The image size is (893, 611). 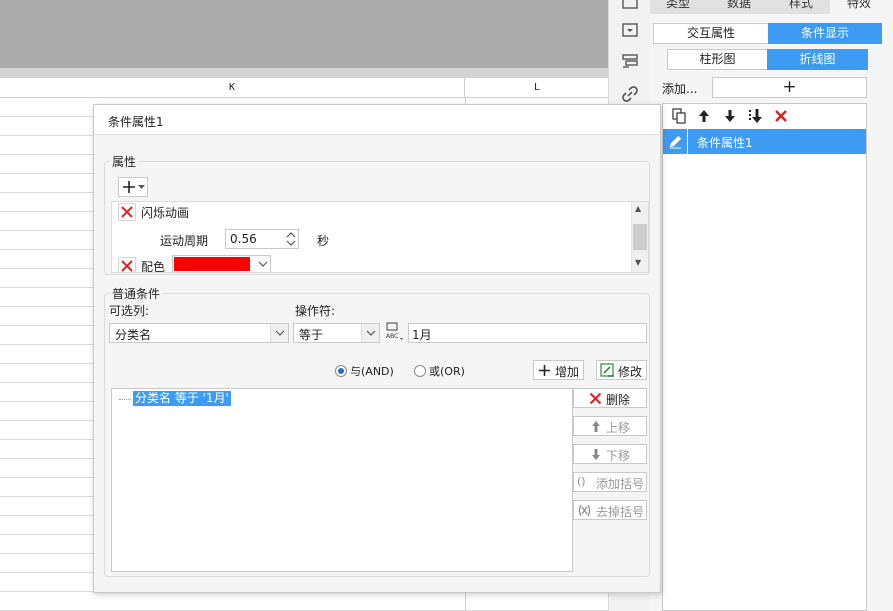 I want to click on add-condition-button: 增加, so click(x=558, y=370).